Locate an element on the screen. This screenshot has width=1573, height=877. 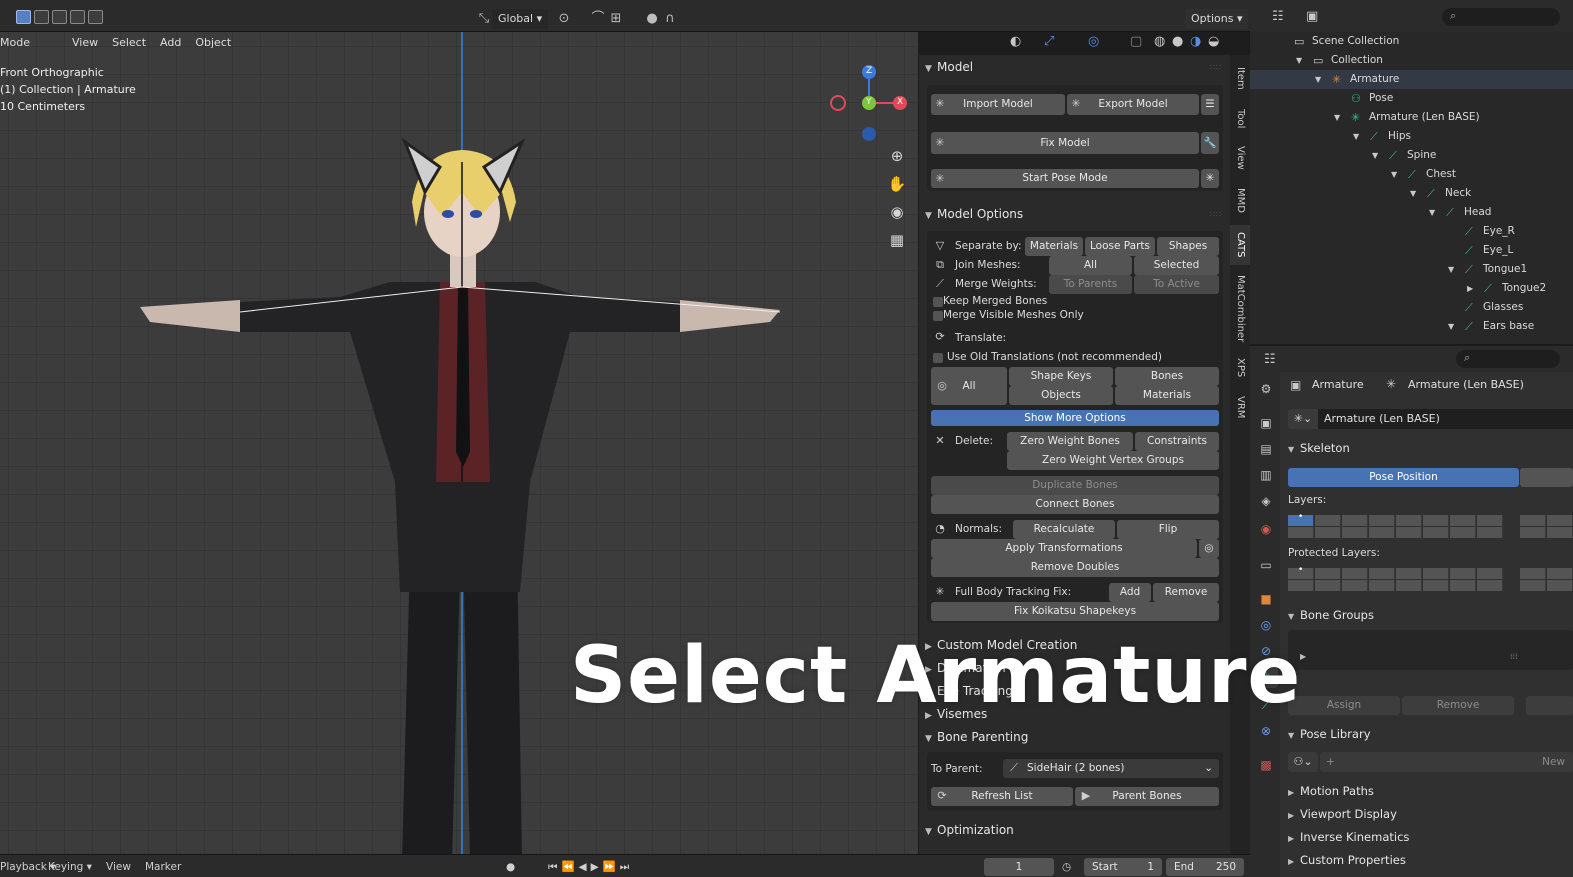
outliner-row: ⟋ Eye_R is located at coordinates (1411, 231).